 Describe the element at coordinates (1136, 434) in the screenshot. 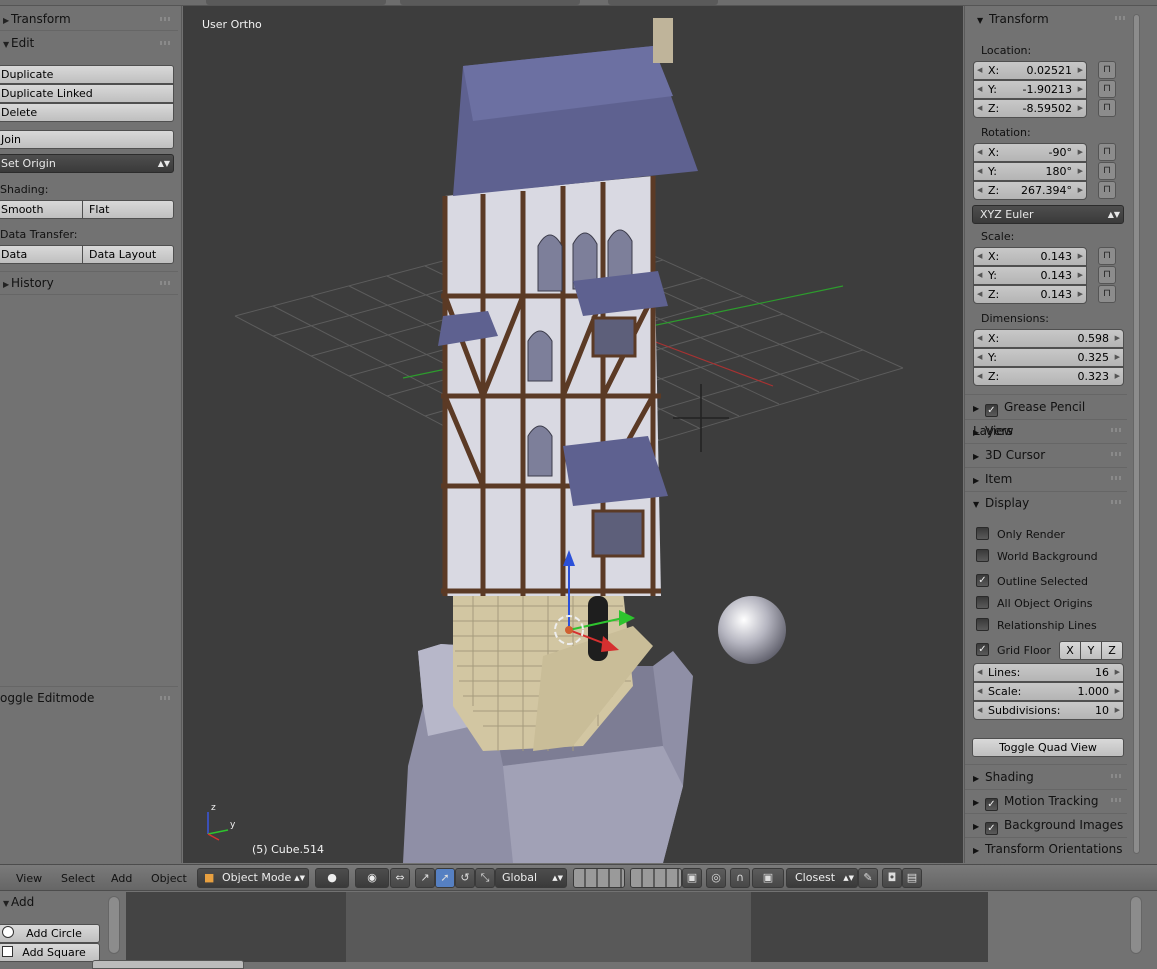

I see `panel-scrollbar` at that location.